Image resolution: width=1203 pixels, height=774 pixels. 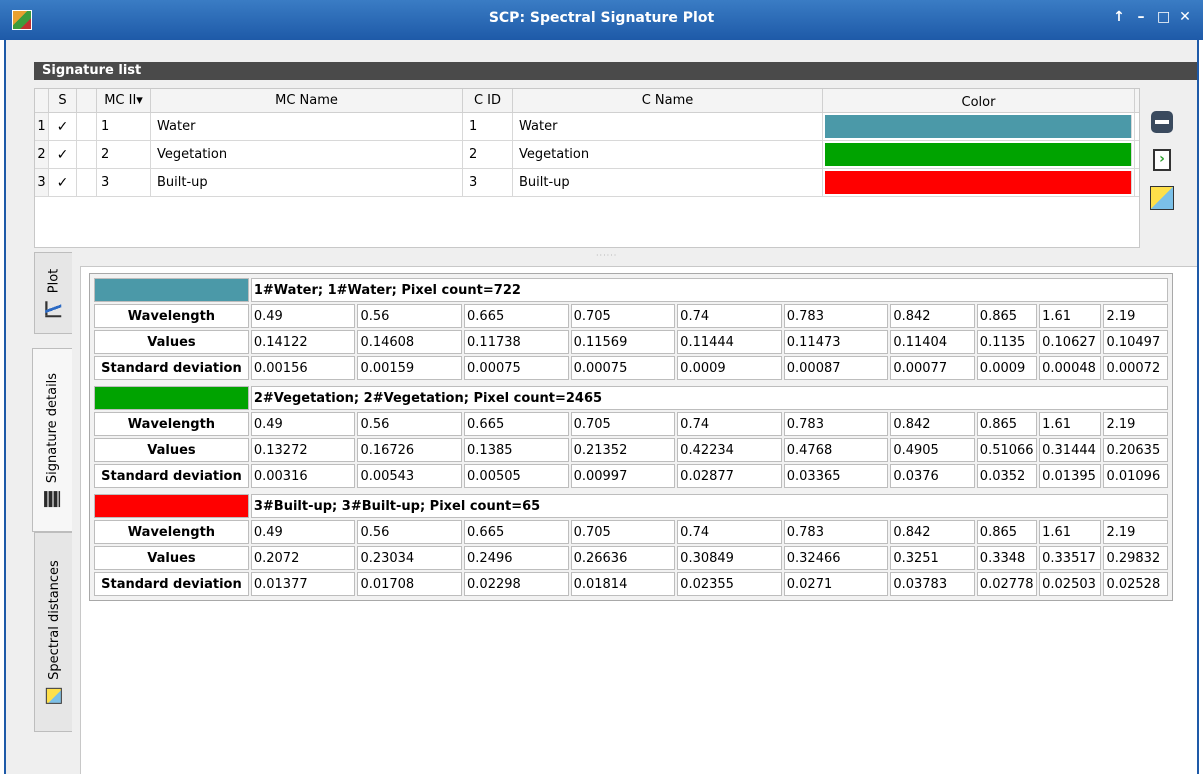 What do you see at coordinates (410, 584) in the screenshot?
I see `value-cell: 0.01708` at bounding box center [410, 584].